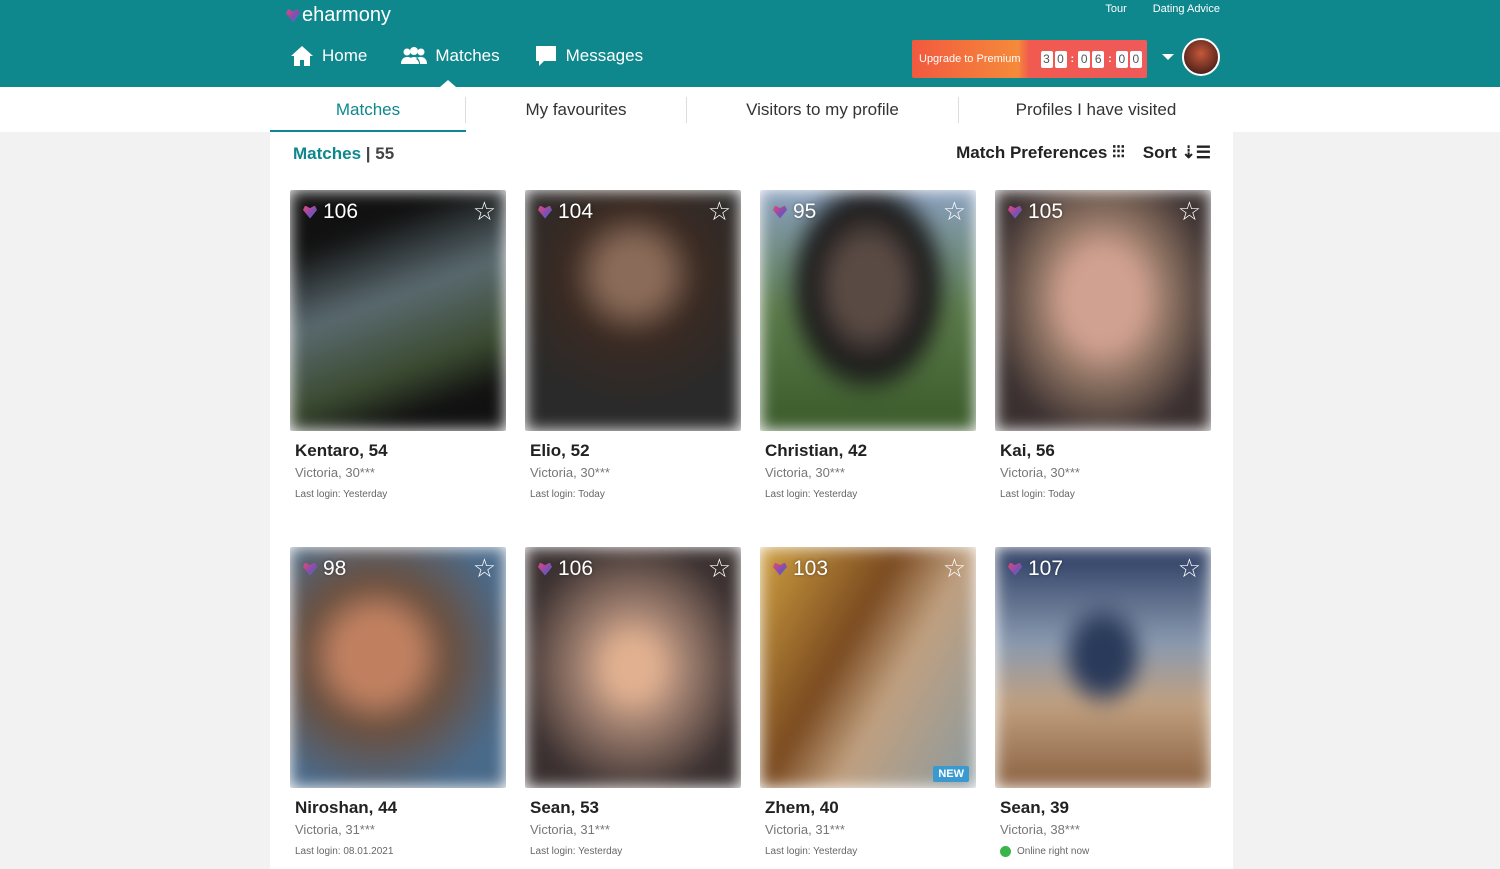  I want to click on compatibility-score: 105, so click(1035, 212).